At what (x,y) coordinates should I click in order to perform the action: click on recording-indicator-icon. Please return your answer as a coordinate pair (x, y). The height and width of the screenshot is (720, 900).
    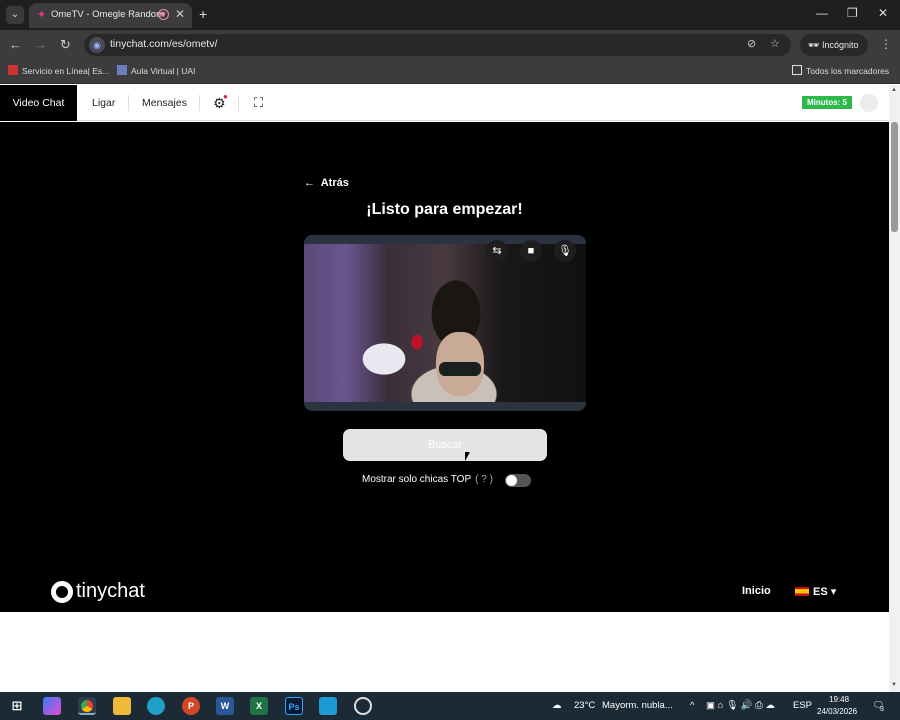
    Looking at the image, I should click on (163, 14).